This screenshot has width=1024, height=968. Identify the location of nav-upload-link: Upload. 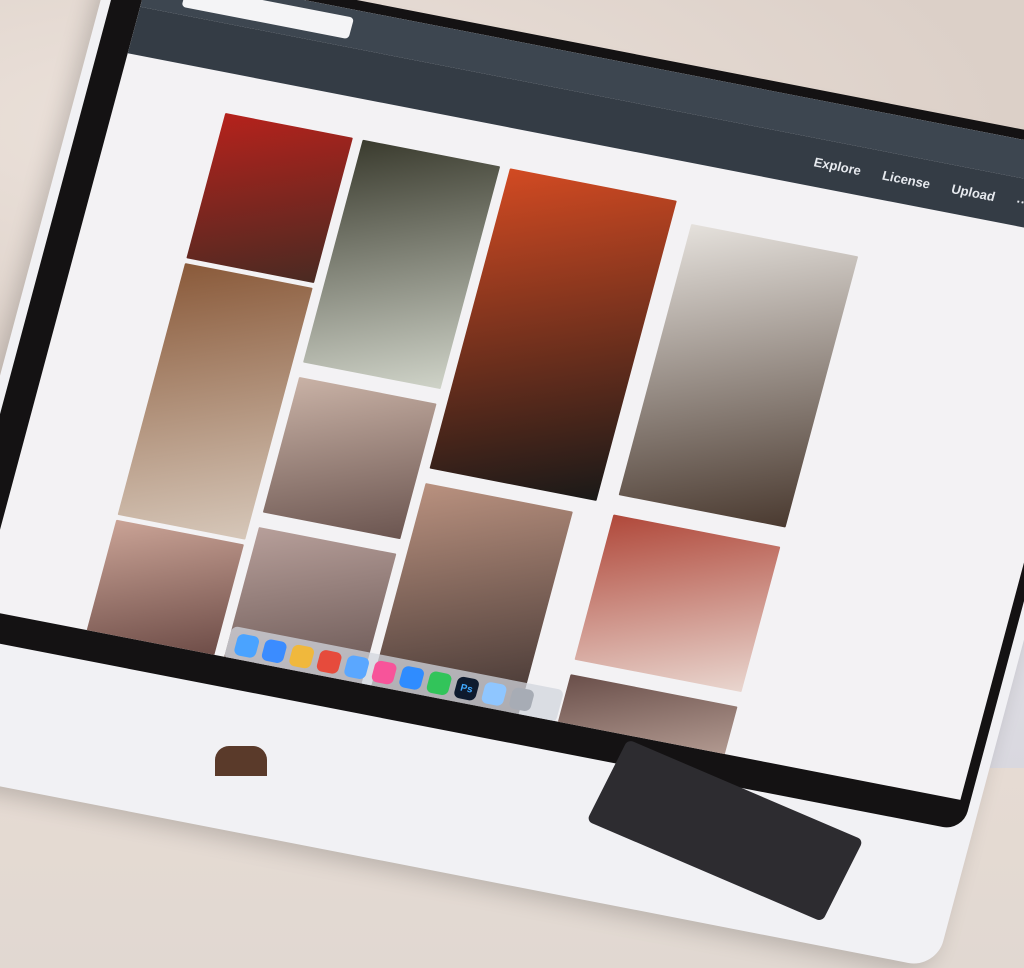
(972, 195).